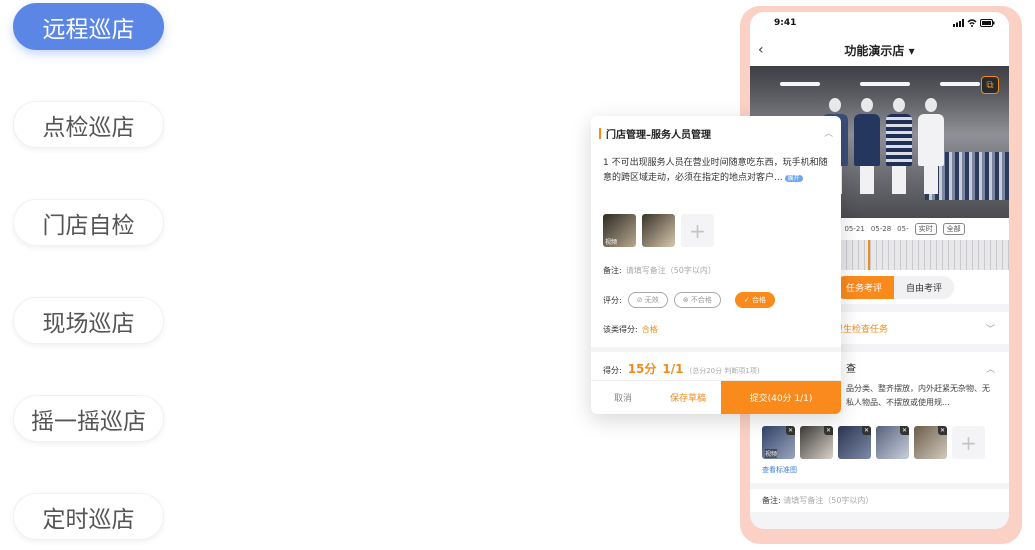  I want to click on cancel-button: 取消, so click(623, 397).